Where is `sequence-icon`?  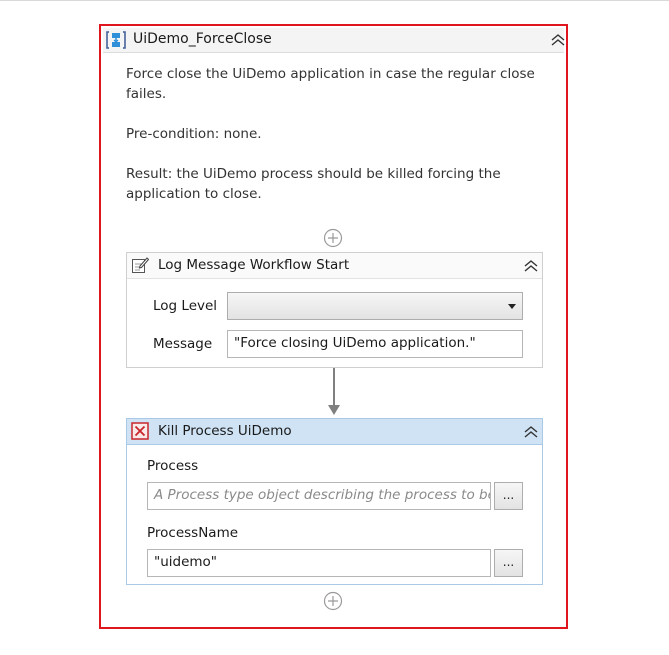
sequence-icon is located at coordinates (116, 40).